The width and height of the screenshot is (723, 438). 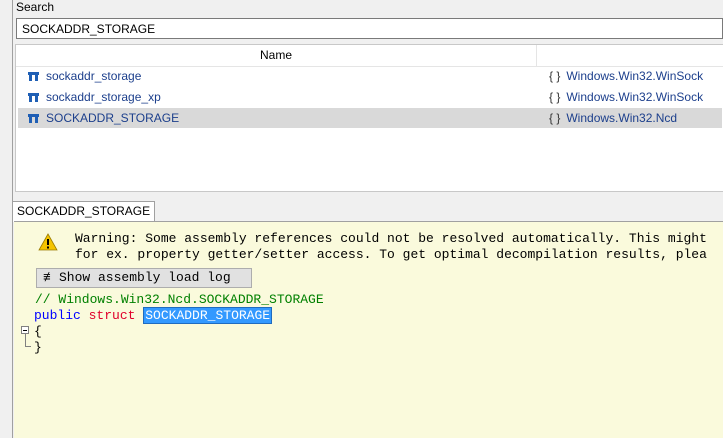 I want to click on search-input, so click(x=369, y=28).